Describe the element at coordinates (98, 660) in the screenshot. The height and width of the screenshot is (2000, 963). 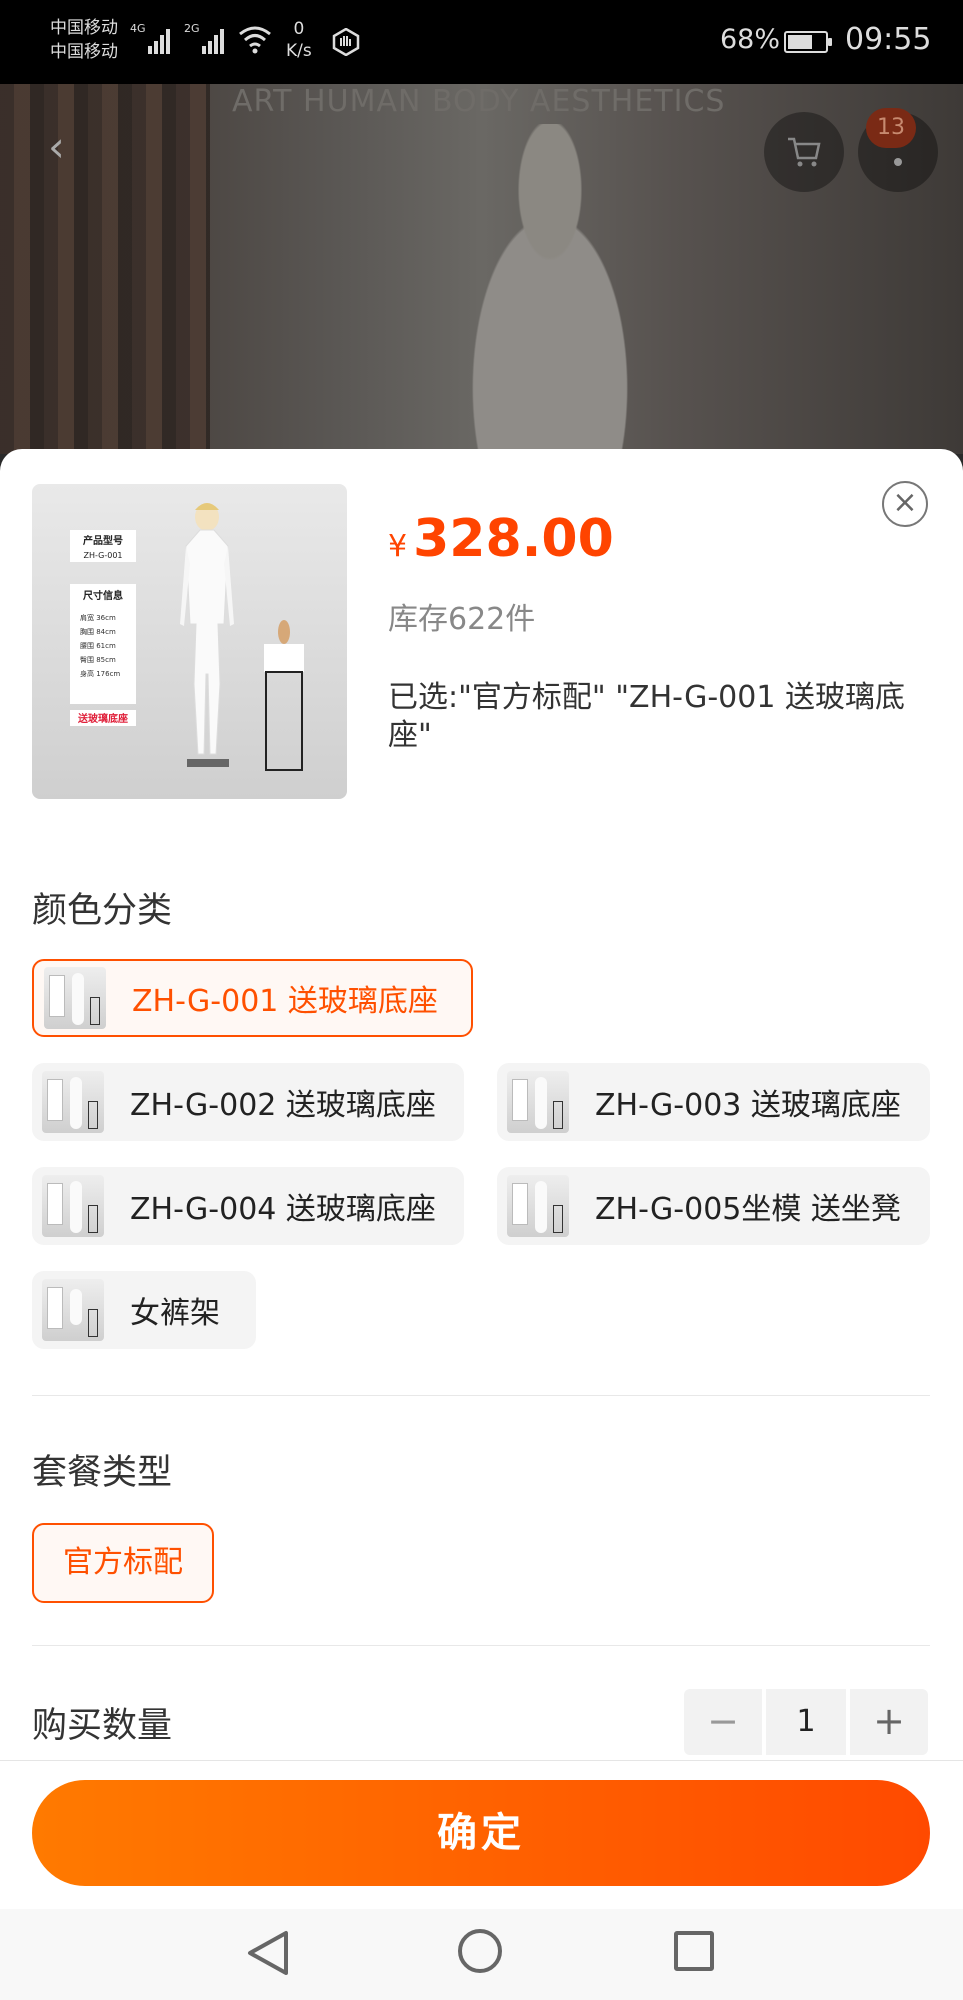
I see `thumb-size-4: 臀围 85cm` at that location.